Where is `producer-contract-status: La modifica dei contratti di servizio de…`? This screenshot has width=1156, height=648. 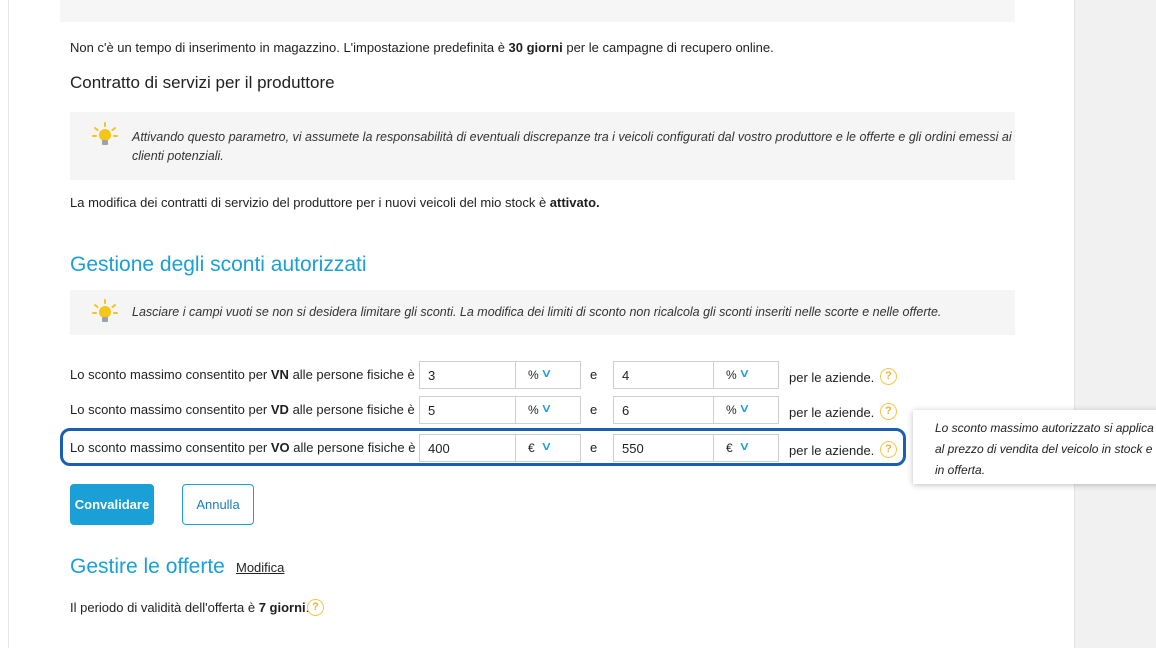 producer-contract-status: La modifica dei contratti di servizio de… is located at coordinates (335, 202).